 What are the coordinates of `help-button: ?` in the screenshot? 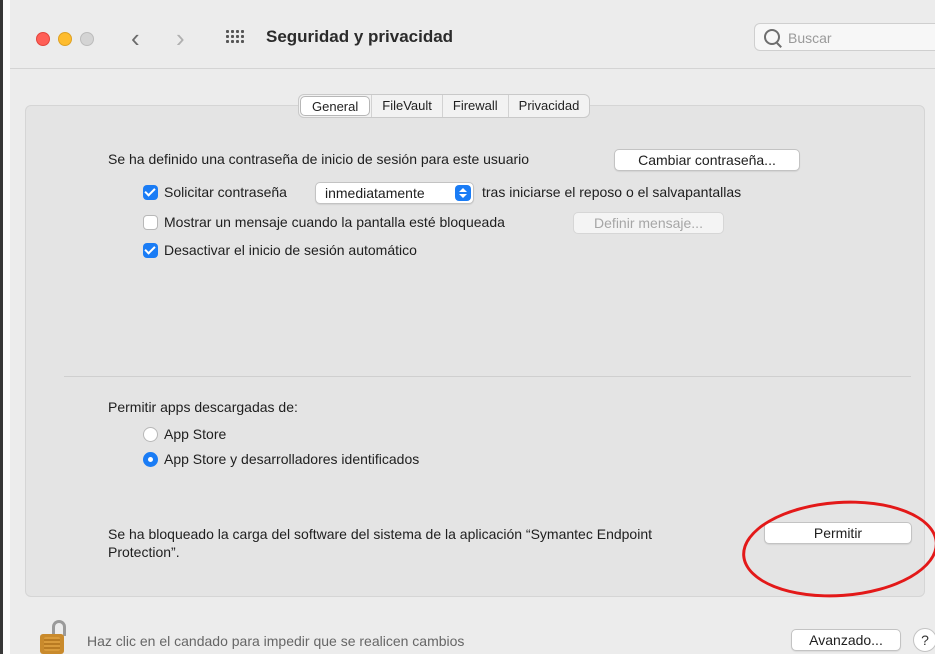 It's located at (924, 640).